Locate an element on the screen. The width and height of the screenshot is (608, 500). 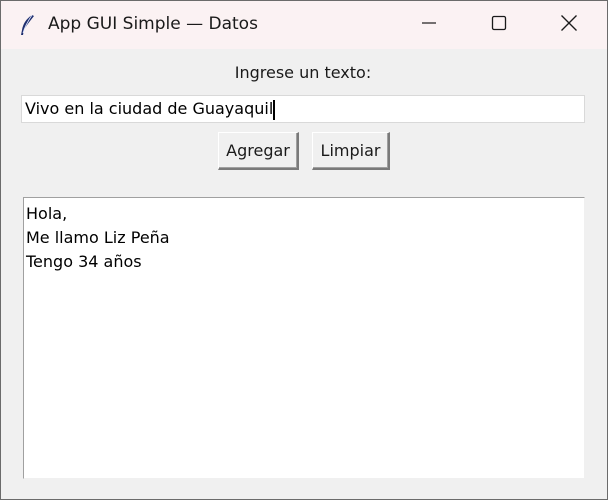
output-line: Tengo 34 años is located at coordinates (84, 261).